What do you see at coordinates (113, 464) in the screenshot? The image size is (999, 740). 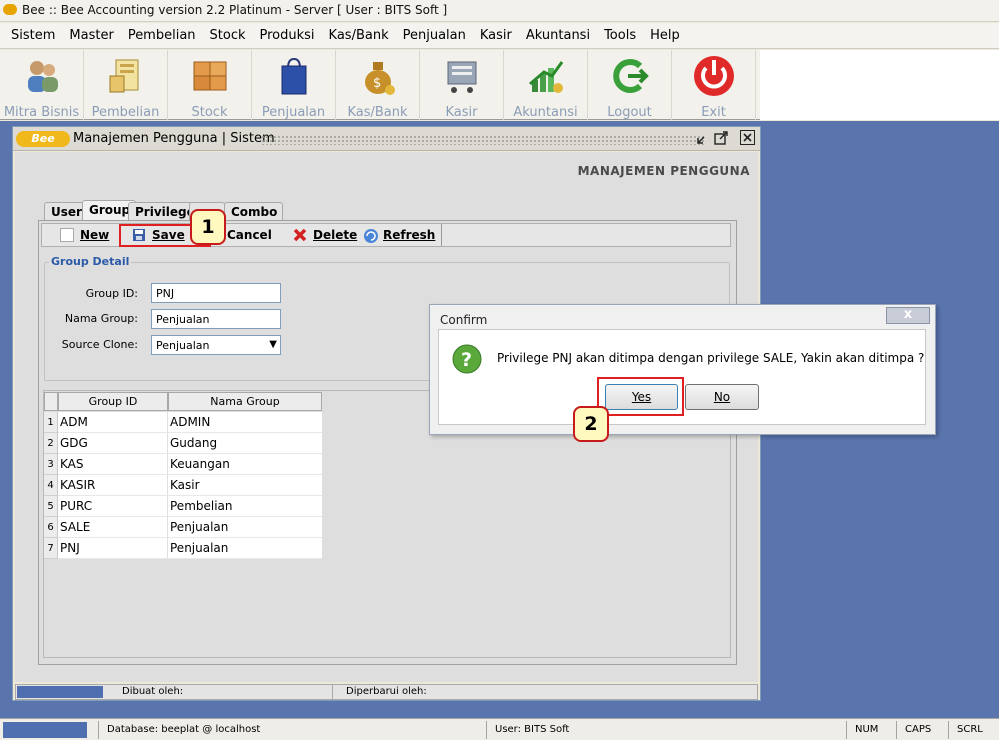 I see `cell-group-id: KAS` at bounding box center [113, 464].